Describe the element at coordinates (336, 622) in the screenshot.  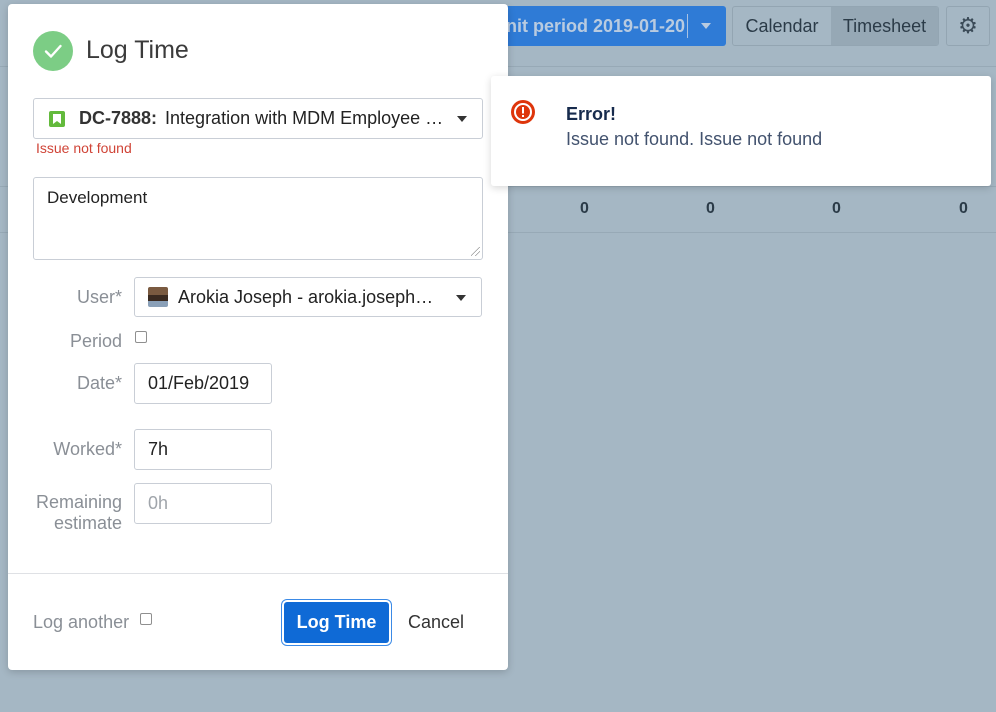
I see `log-time-button: Log Time` at that location.